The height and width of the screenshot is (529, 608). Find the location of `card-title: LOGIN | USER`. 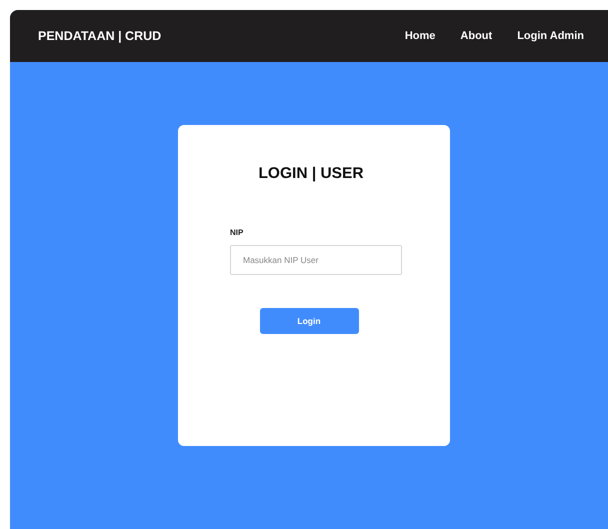

card-title: LOGIN | USER is located at coordinates (311, 174).